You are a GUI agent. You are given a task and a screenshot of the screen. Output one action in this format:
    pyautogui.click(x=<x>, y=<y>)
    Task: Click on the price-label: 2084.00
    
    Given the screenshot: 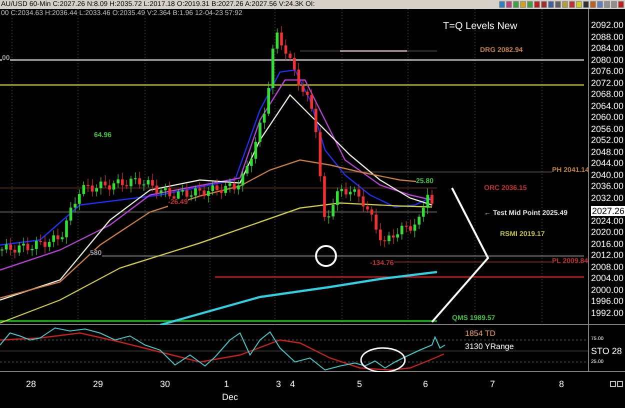 What is the action you would take?
    pyautogui.click(x=607, y=48)
    